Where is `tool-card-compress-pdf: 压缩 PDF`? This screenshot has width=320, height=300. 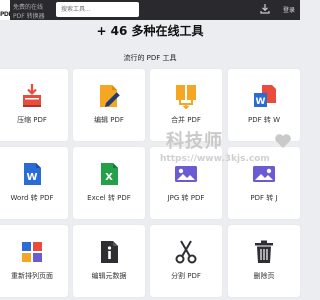 tool-card-compress-pdf: 压缩 PDF is located at coordinates (34, 105).